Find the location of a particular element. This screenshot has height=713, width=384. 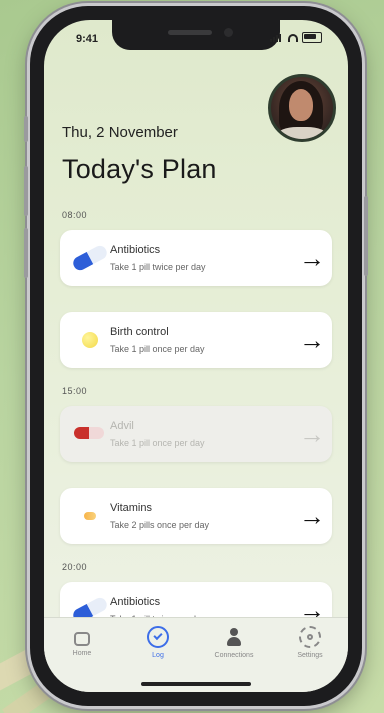

camera-icon is located at coordinates (228, 32).